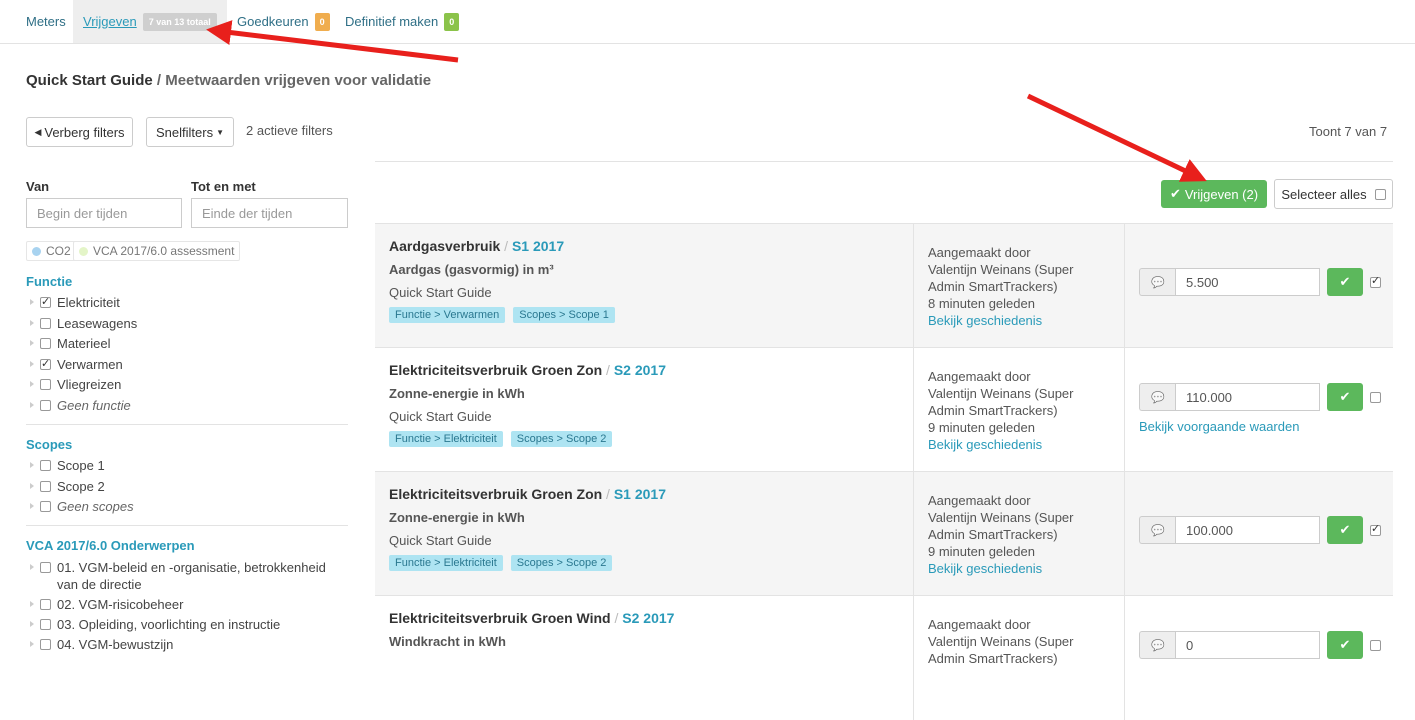  What do you see at coordinates (49, 281) in the screenshot?
I see `functie-title: Functie` at bounding box center [49, 281].